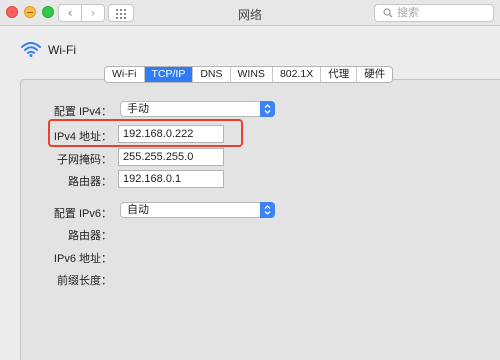 The height and width of the screenshot is (360, 500). What do you see at coordinates (82, 214) in the screenshot?
I see `configure-ipv6-label: 配置 IPv6：` at bounding box center [82, 214].